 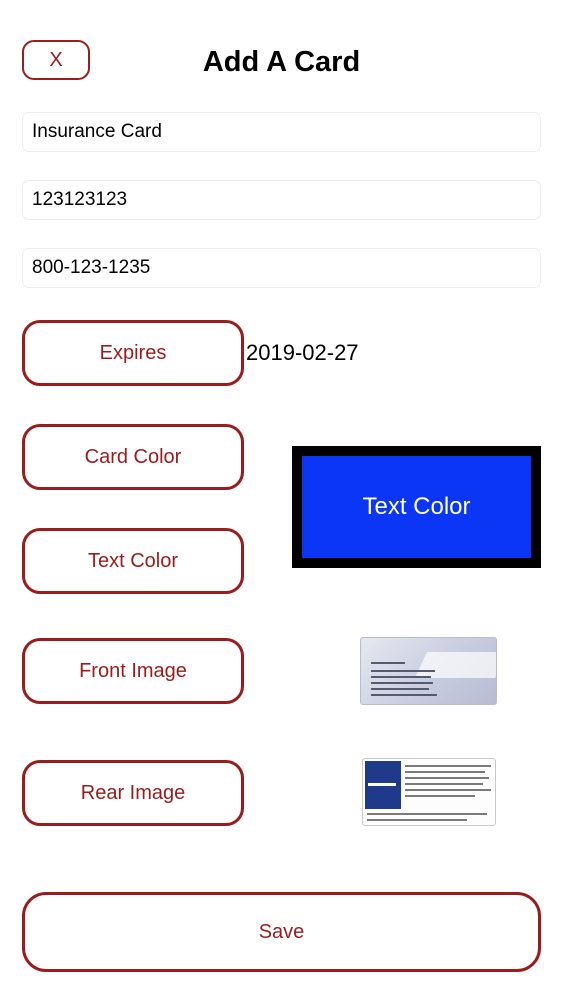 I want to click on front-image-button: Front Image, so click(x=133, y=671).